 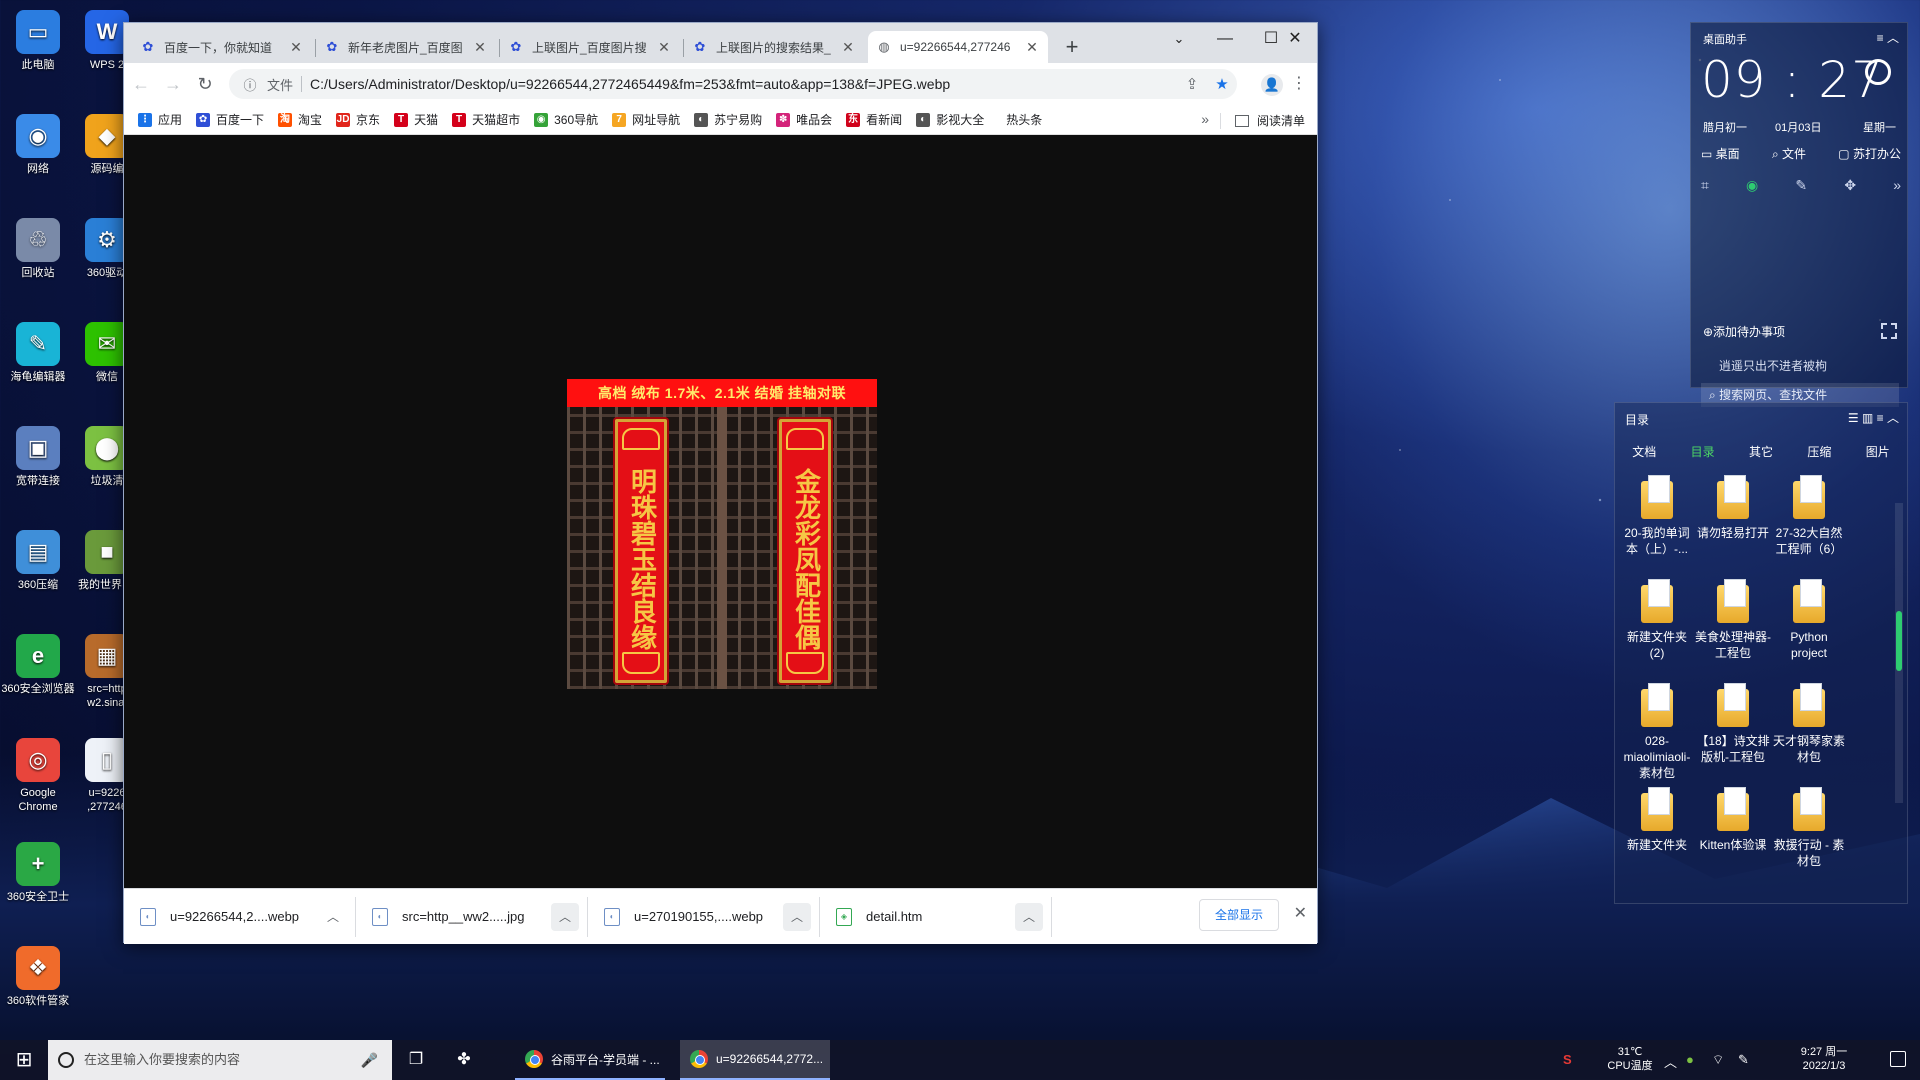 What do you see at coordinates (38, 873) in the screenshot?
I see `desktop-icon: +360安全卫士` at bounding box center [38, 873].